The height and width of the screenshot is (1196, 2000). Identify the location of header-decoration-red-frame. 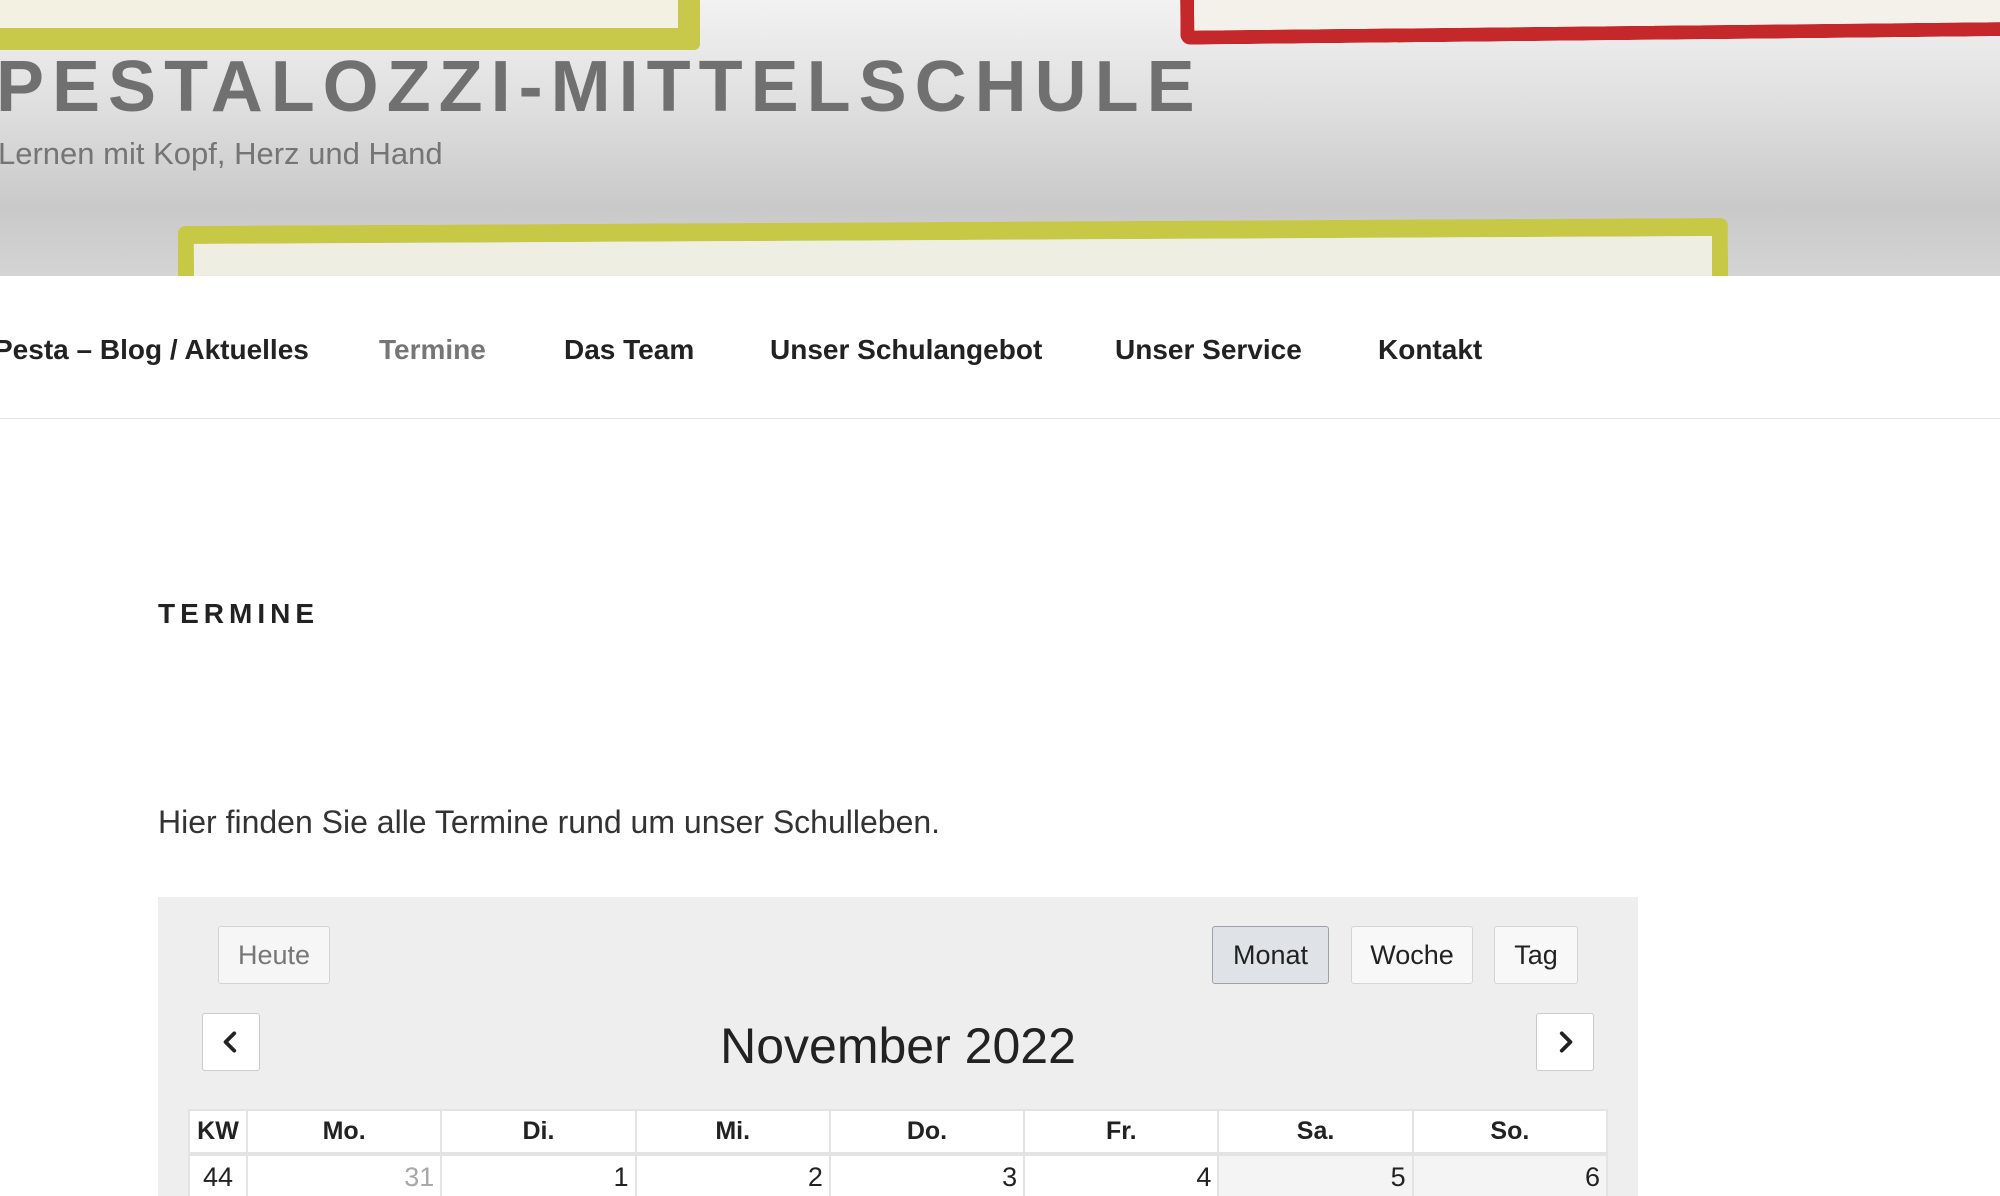
(1589, 22).